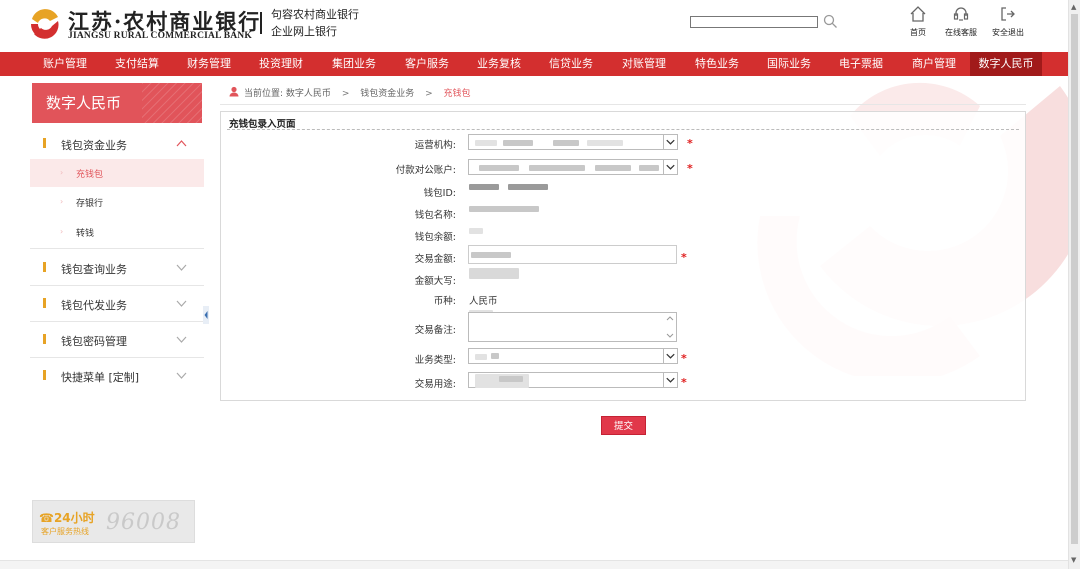  What do you see at coordinates (934, 64) in the screenshot?
I see `nav-item-merchant: 商户管理` at bounding box center [934, 64].